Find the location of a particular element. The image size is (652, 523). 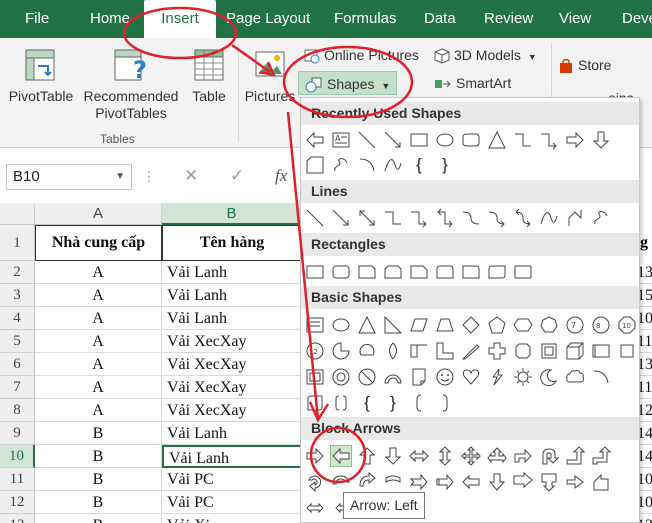

shape-basic-icon: 12 is located at coordinates (315, 351).